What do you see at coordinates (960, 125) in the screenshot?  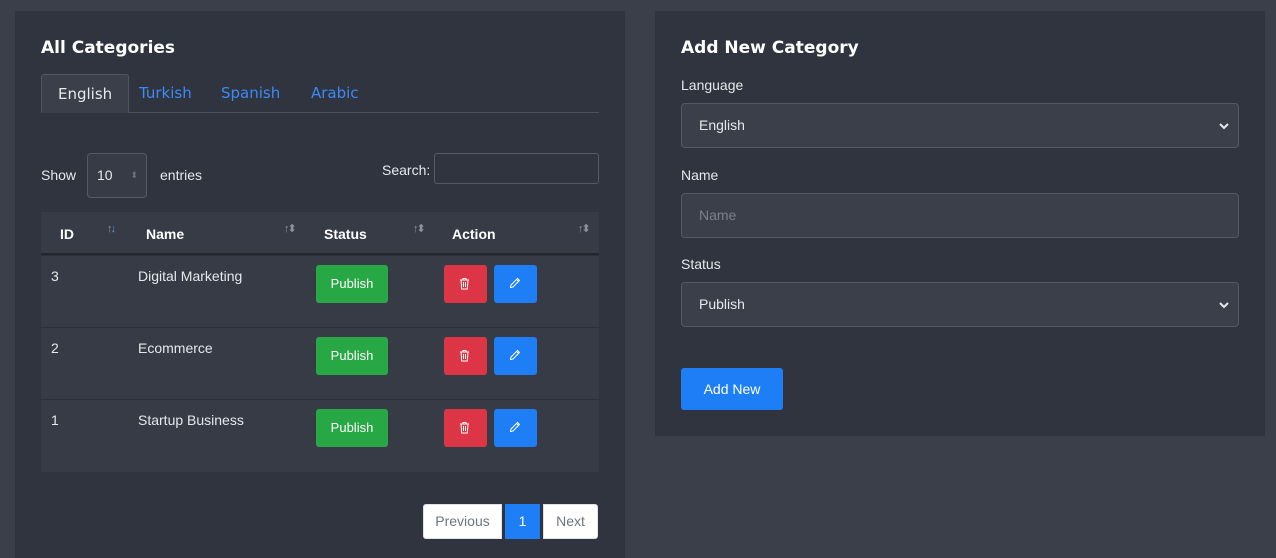 I see `language-select: English` at bounding box center [960, 125].